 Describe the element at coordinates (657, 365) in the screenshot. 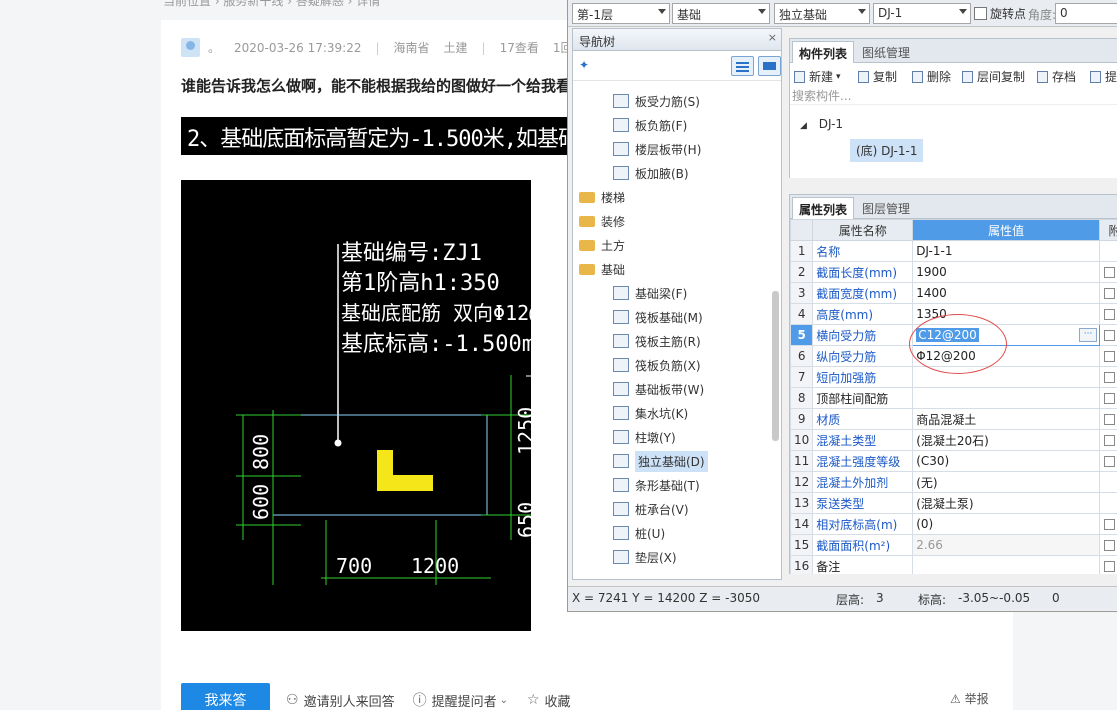

I see `nav-tree-item: 筏板负筋(X)` at that location.